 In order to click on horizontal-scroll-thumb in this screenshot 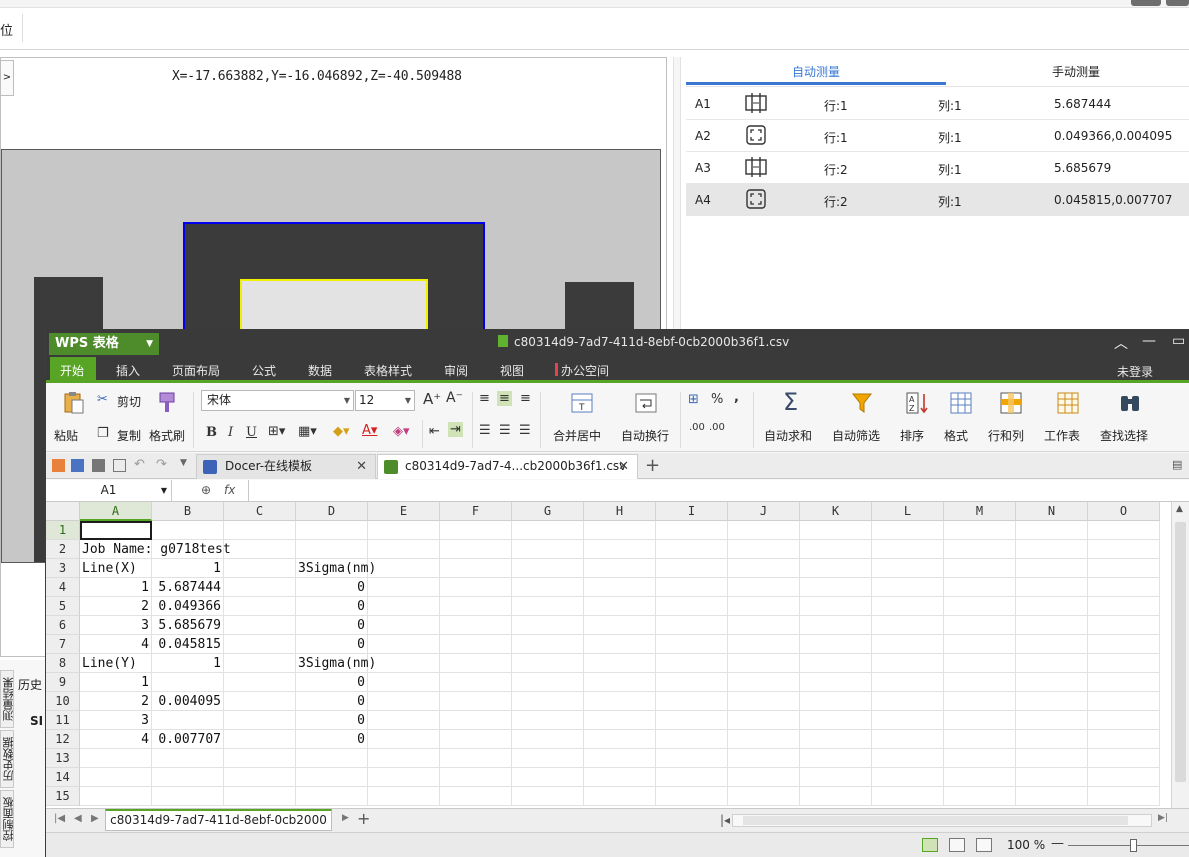, I will do `click(935, 820)`.